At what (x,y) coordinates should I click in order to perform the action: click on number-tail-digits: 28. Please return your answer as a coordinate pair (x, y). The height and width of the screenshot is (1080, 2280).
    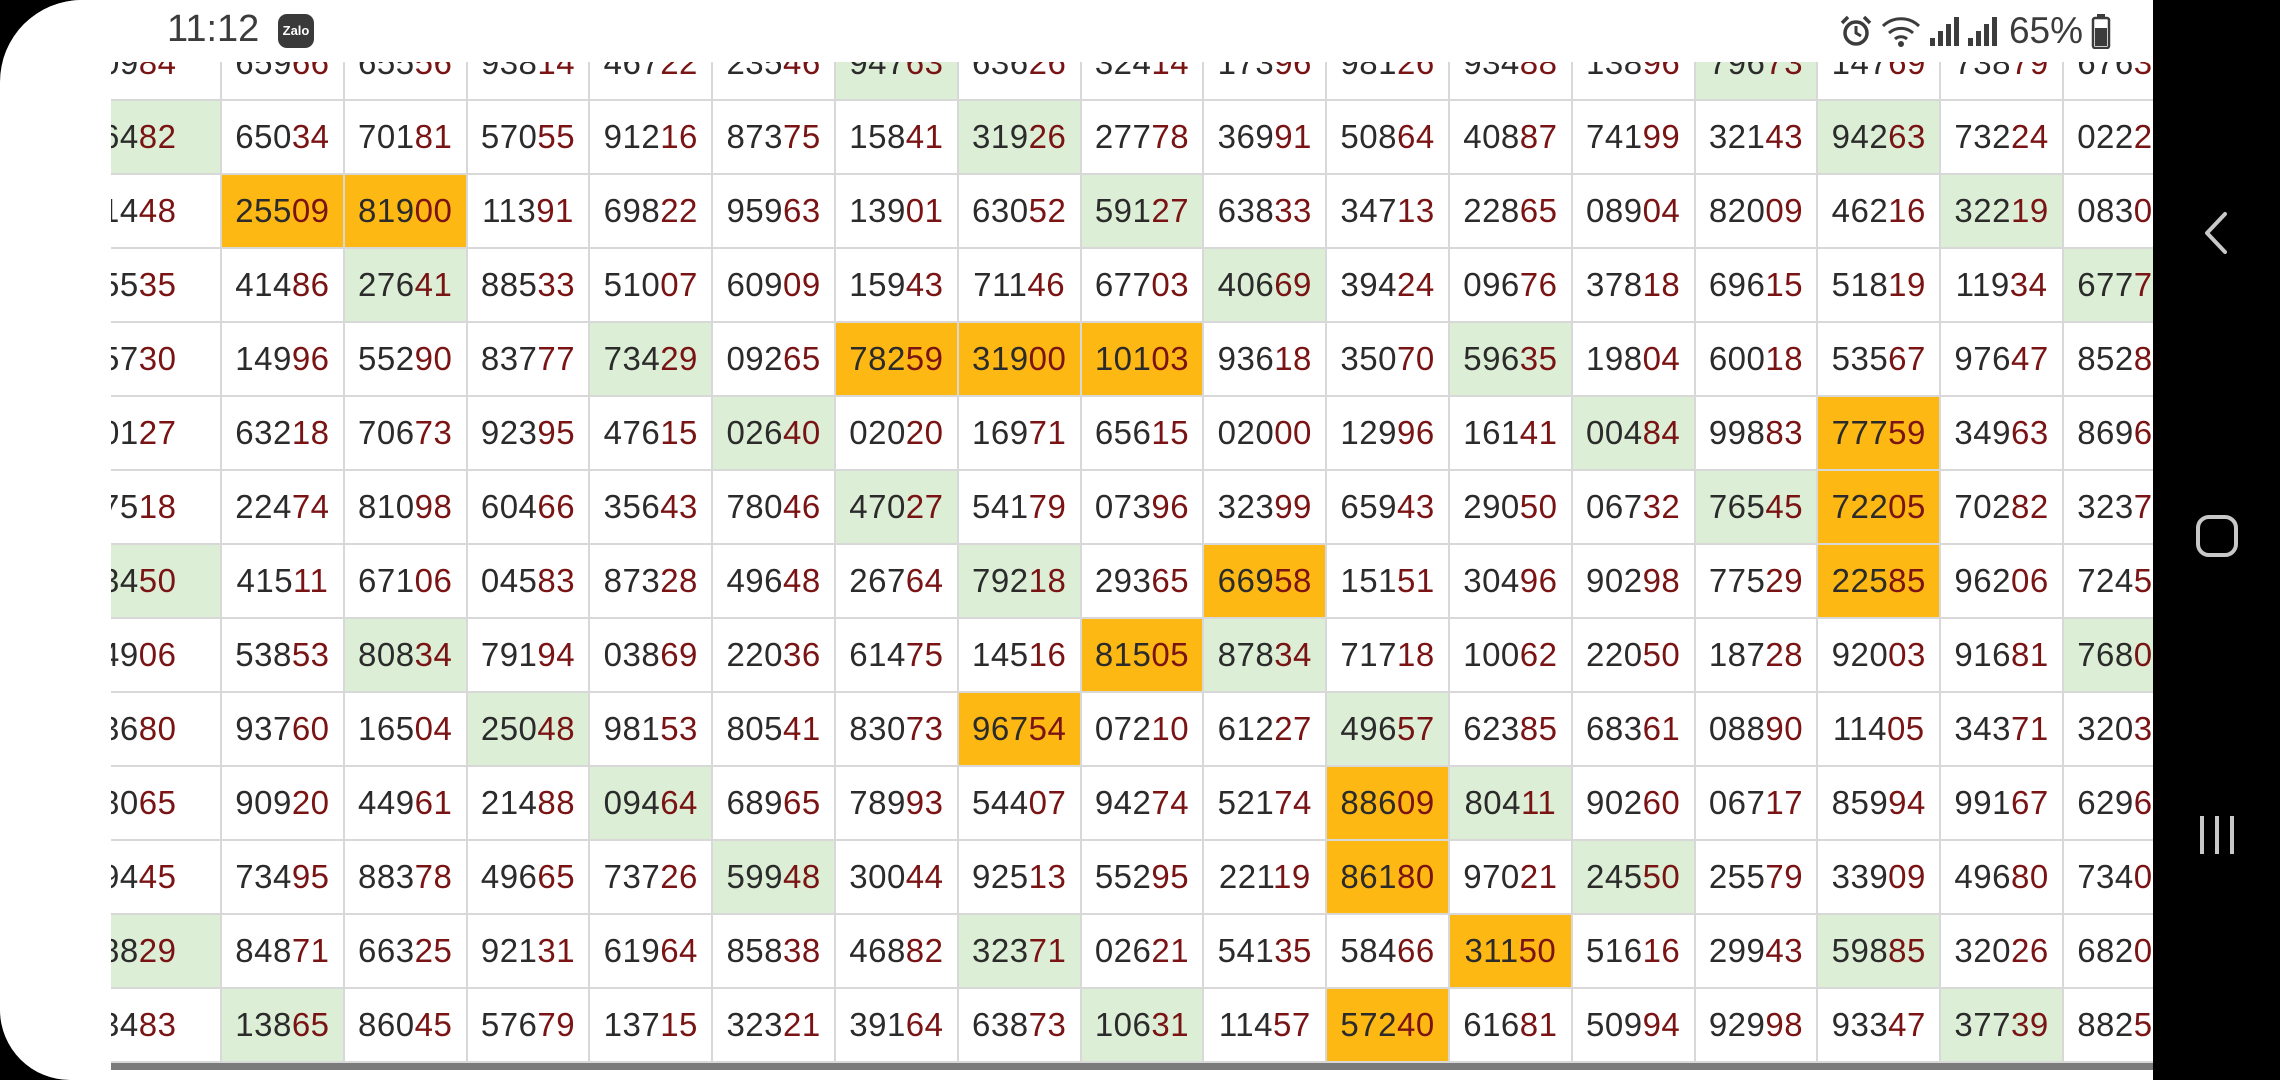
    Looking at the image, I should click on (1784, 654).